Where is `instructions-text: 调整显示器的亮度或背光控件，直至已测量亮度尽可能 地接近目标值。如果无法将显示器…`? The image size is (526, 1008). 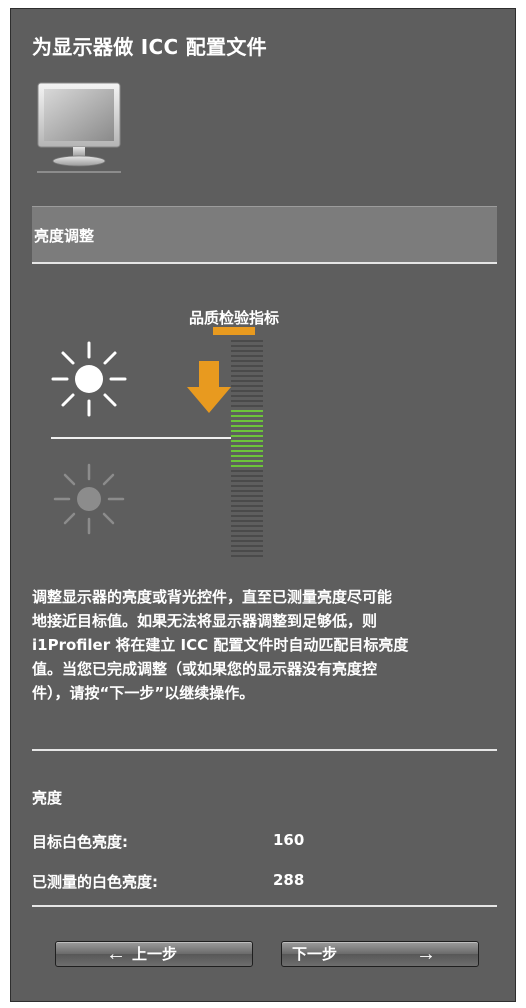 instructions-text: 调整显示器的亮度或背光控件，直至已测量亮度尽可能 地接近目标值。如果无法将显示器… is located at coordinates (266, 645).